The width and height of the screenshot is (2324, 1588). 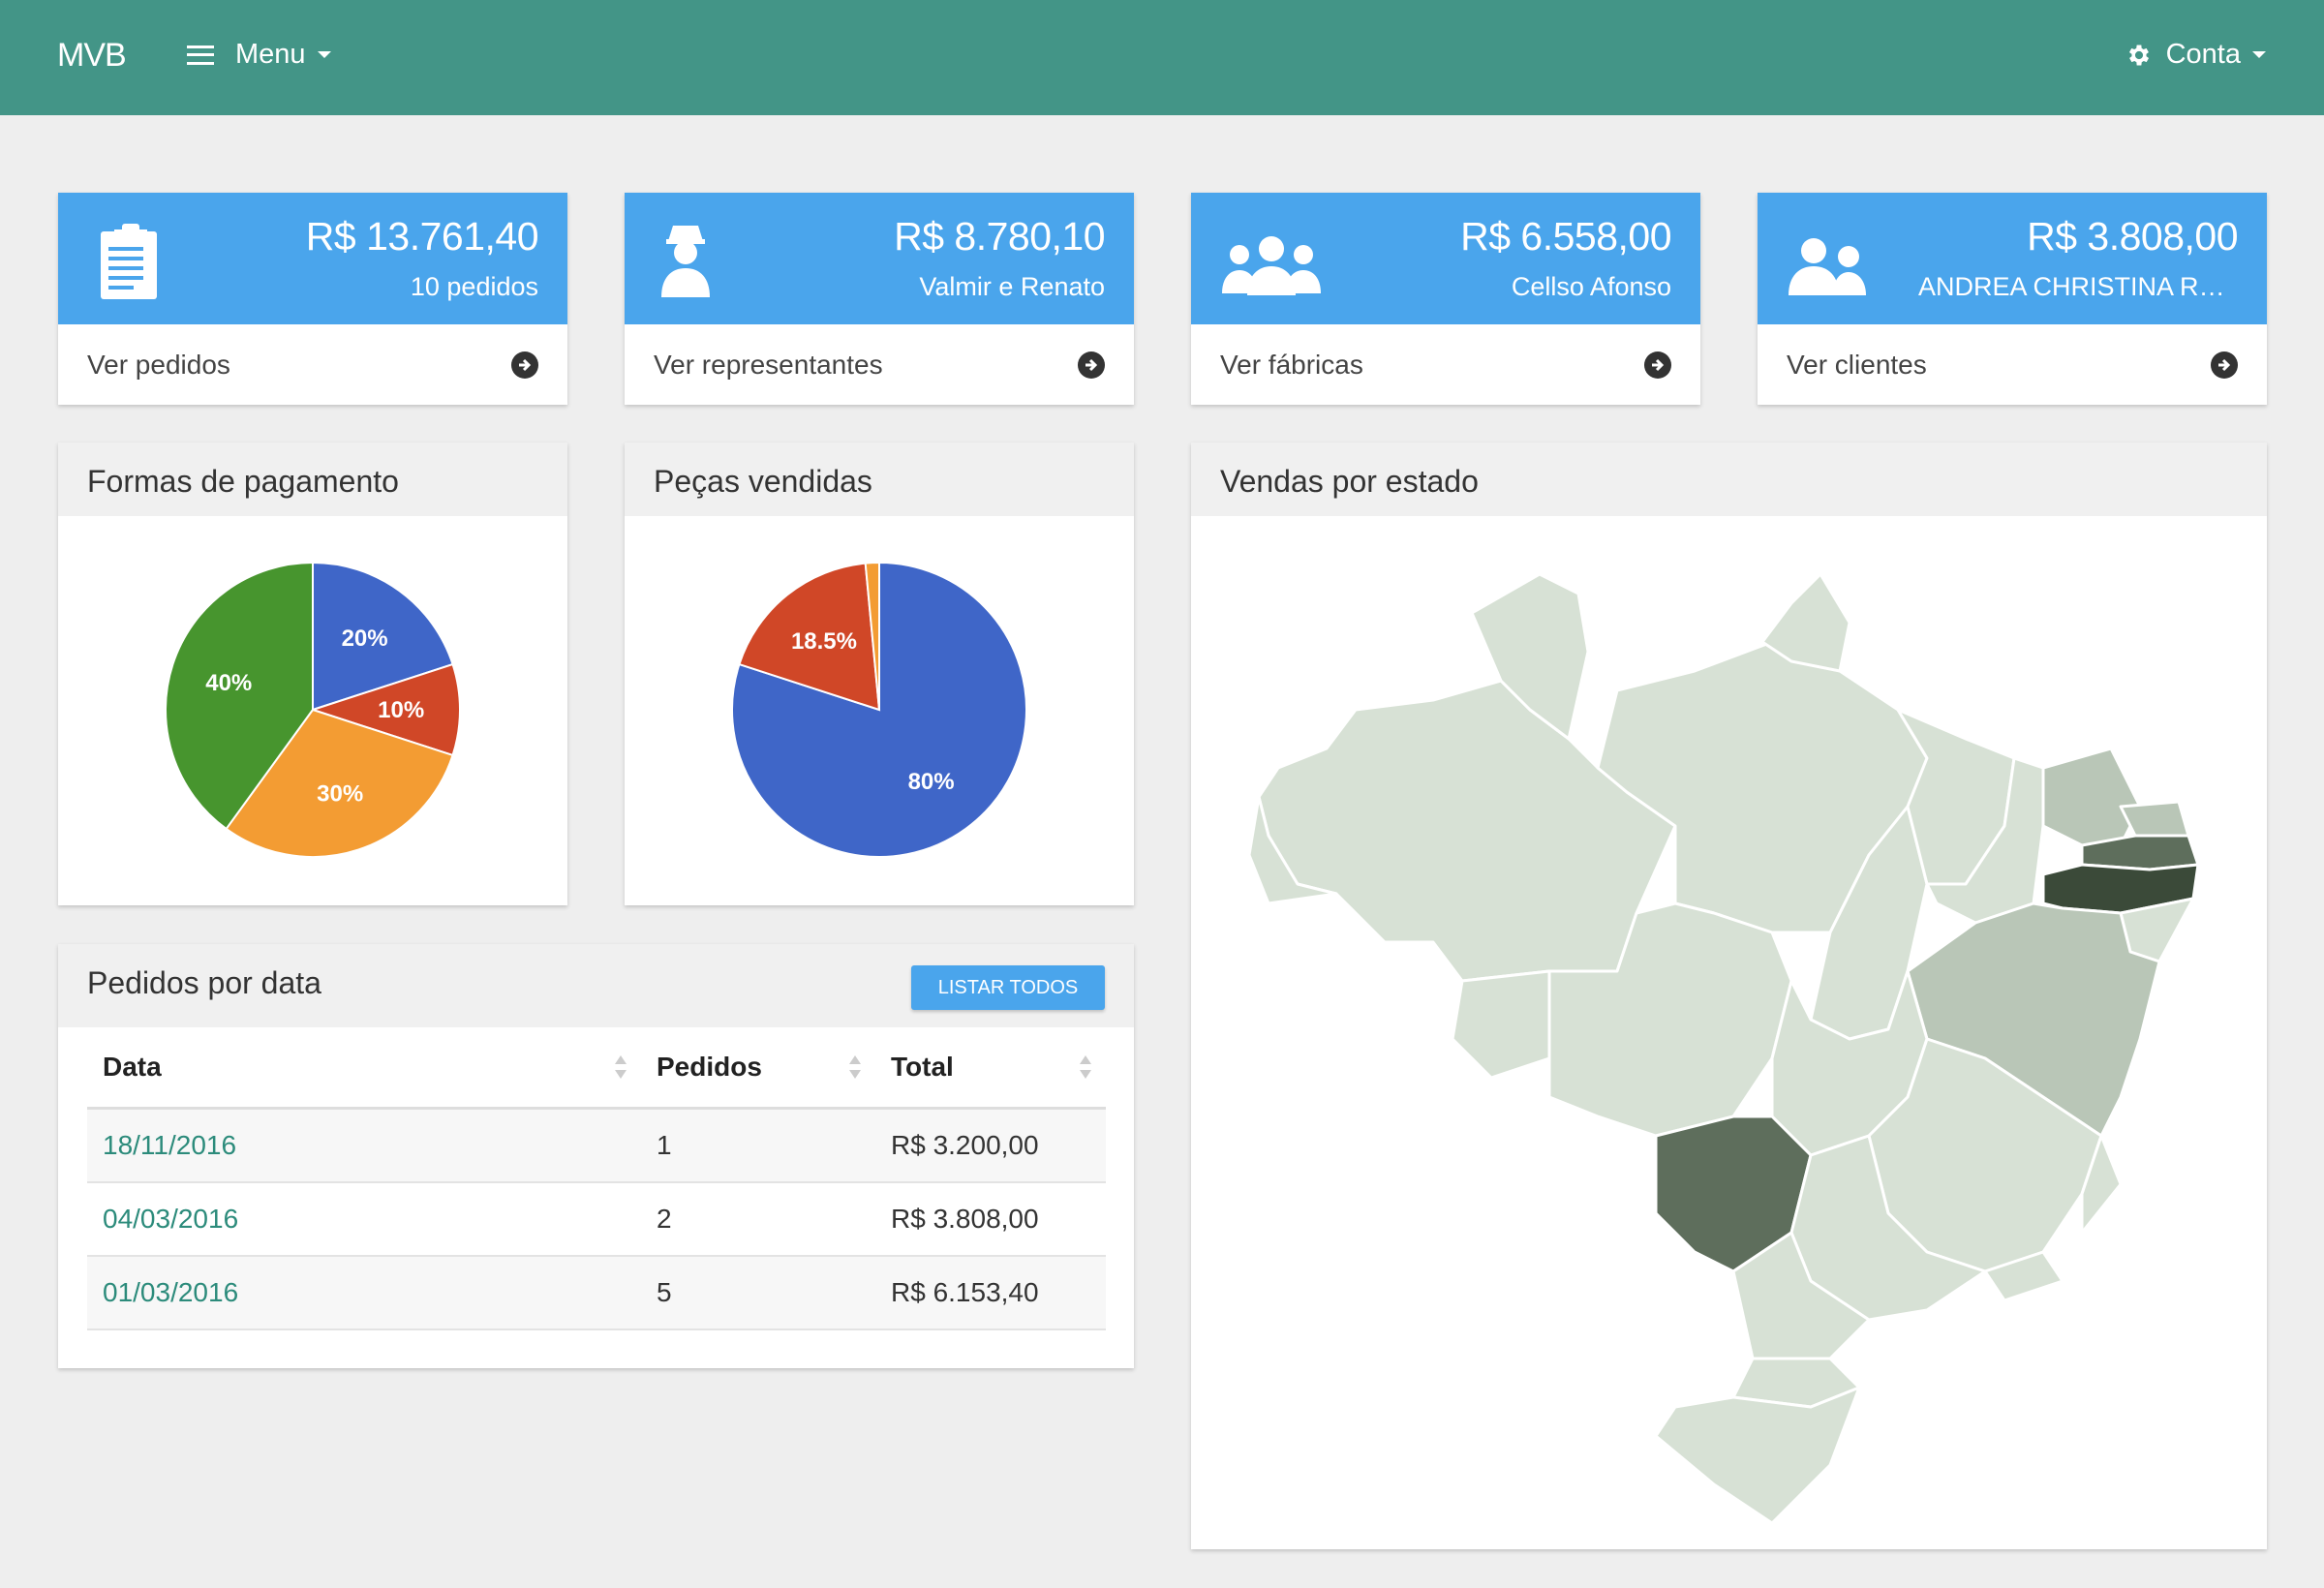 What do you see at coordinates (1758, 1455) in the screenshot?
I see `map-state-rio-grande-do-sul` at bounding box center [1758, 1455].